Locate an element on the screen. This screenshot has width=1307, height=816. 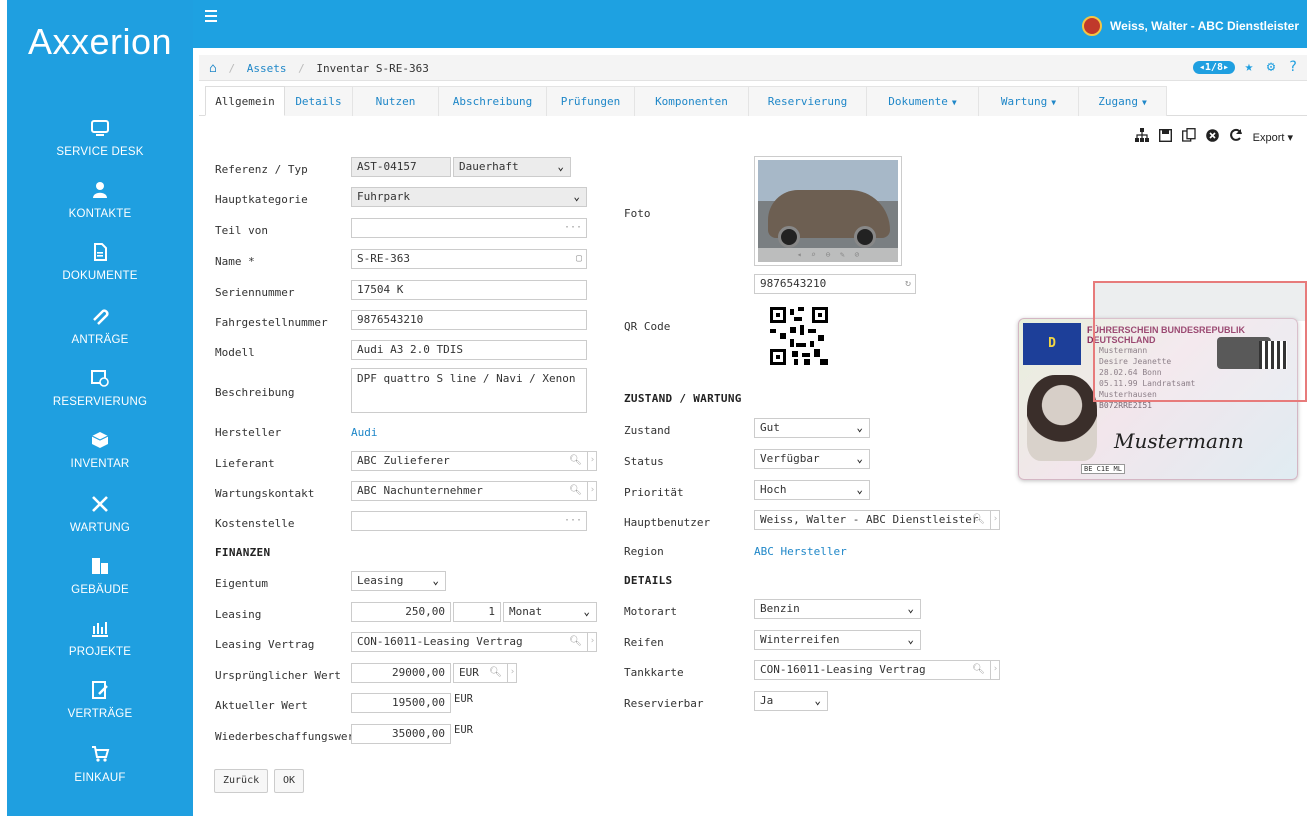
sidebar-item-kontakte: KONTAKTE is located at coordinates (100, 211).